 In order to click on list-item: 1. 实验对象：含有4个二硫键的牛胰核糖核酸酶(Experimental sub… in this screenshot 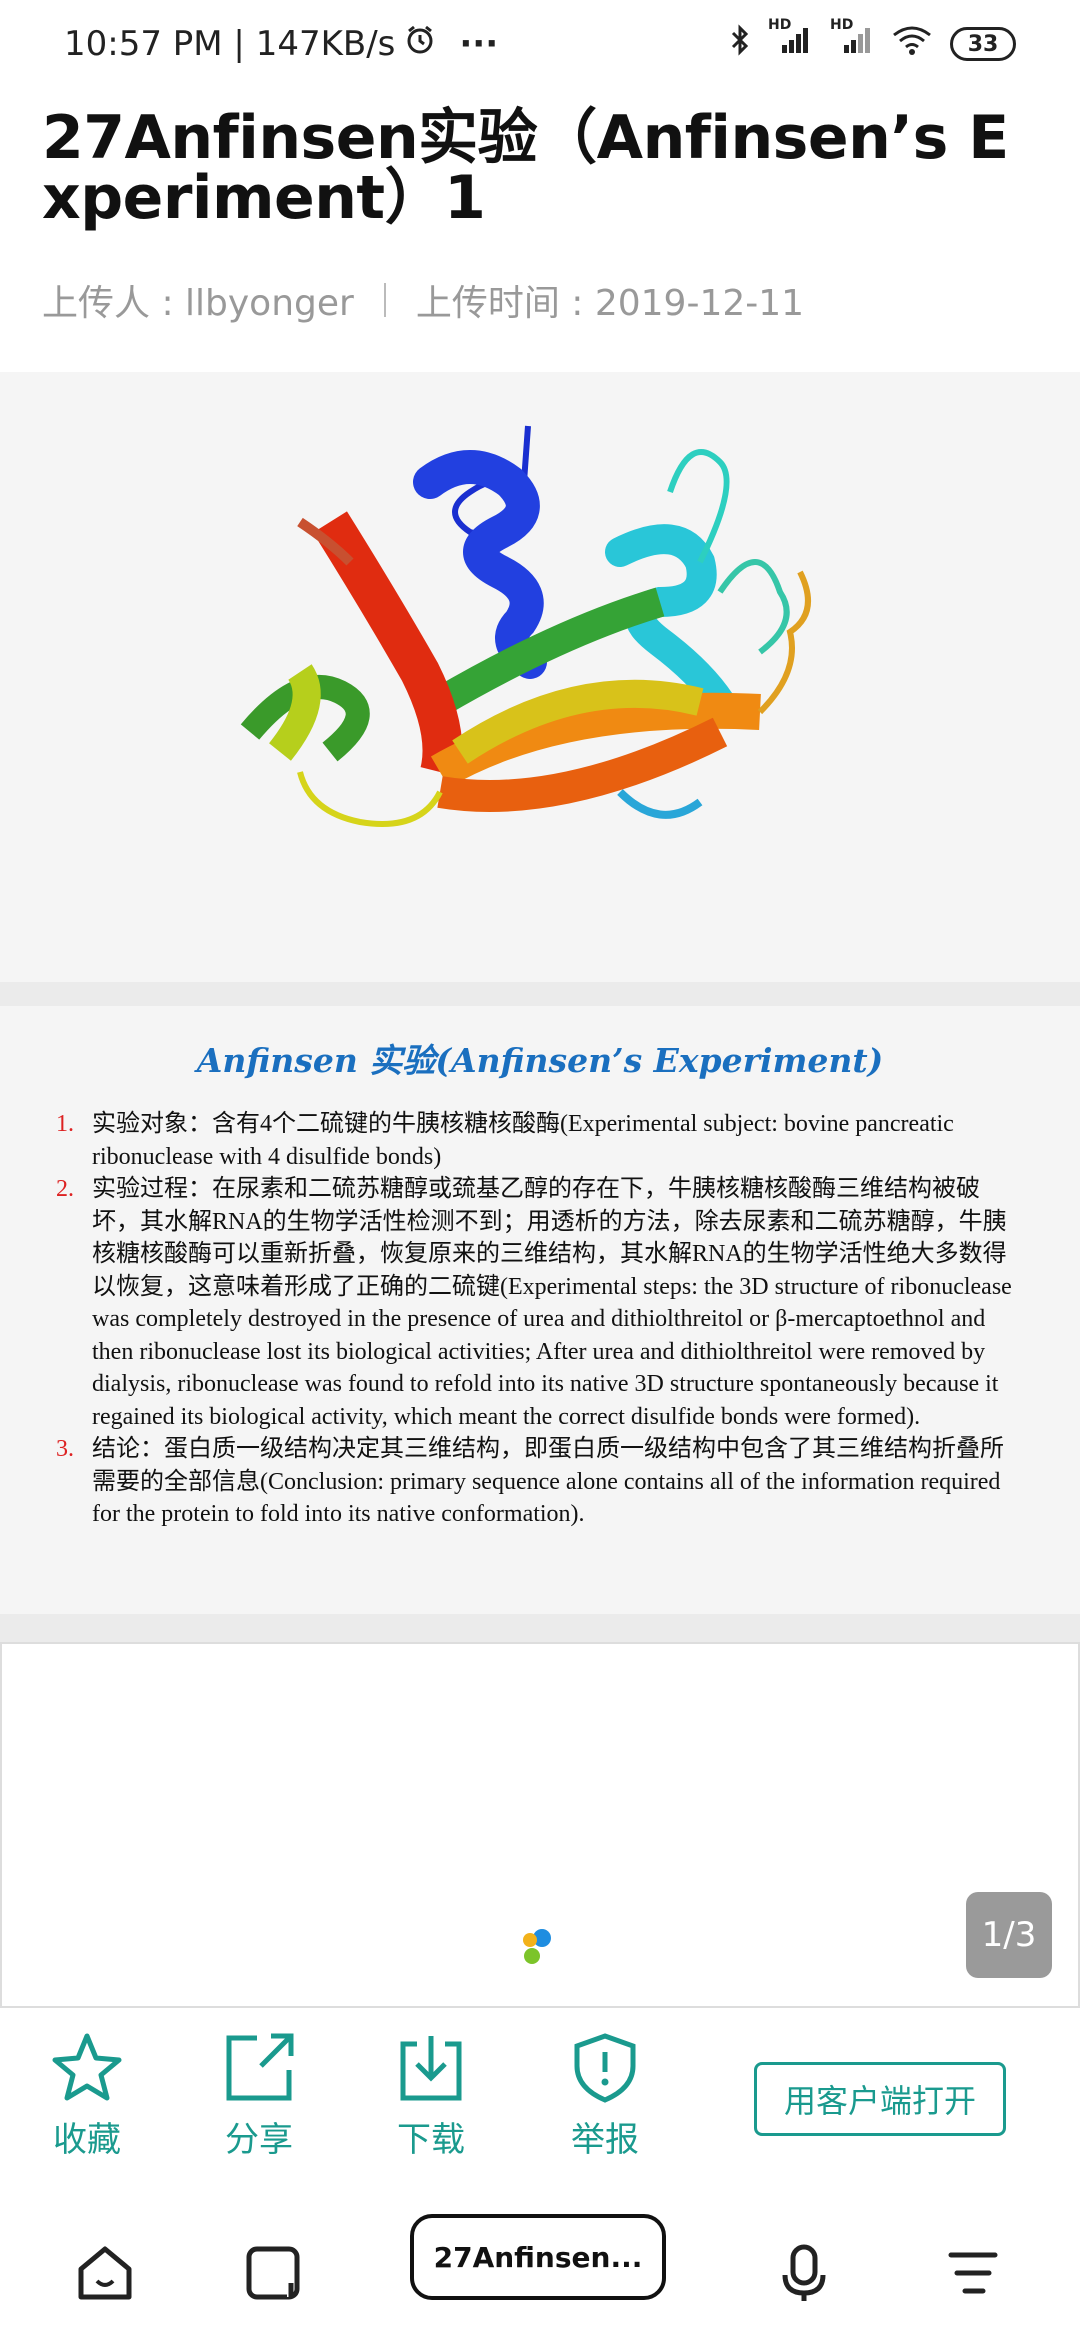, I will do `click(536, 1140)`.